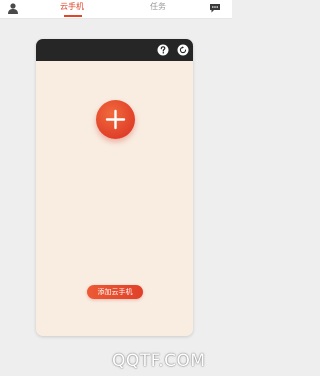 Image resolution: width=320 pixels, height=376 pixels. What do you see at coordinates (158, 7) in the screenshot?
I see `tab-tasks: 任务` at bounding box center [158, 7].